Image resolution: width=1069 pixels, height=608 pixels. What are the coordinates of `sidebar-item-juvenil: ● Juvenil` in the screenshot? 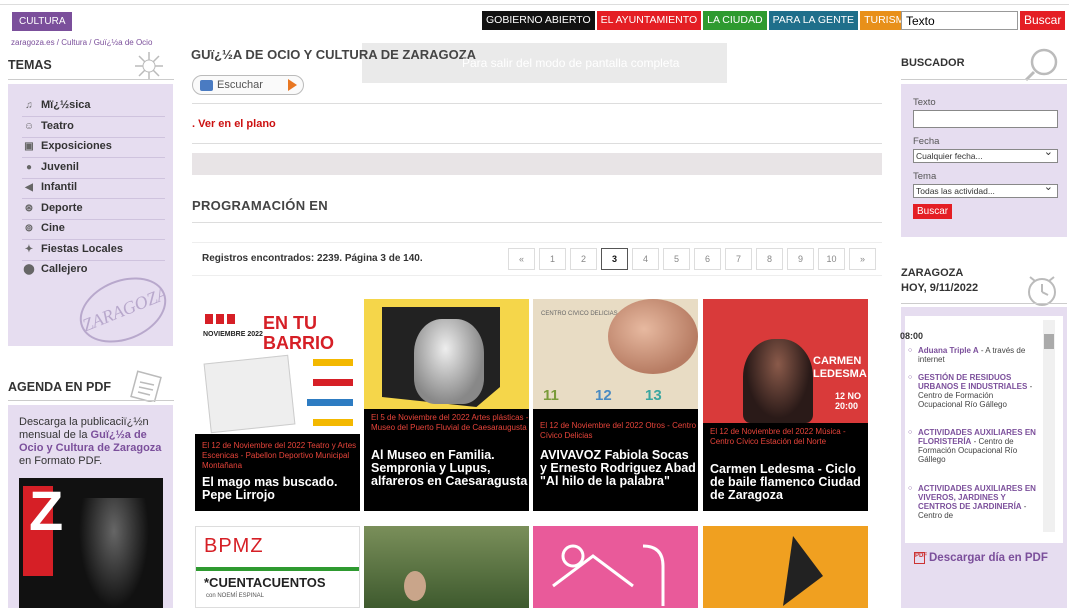 It's located at (50, 167).